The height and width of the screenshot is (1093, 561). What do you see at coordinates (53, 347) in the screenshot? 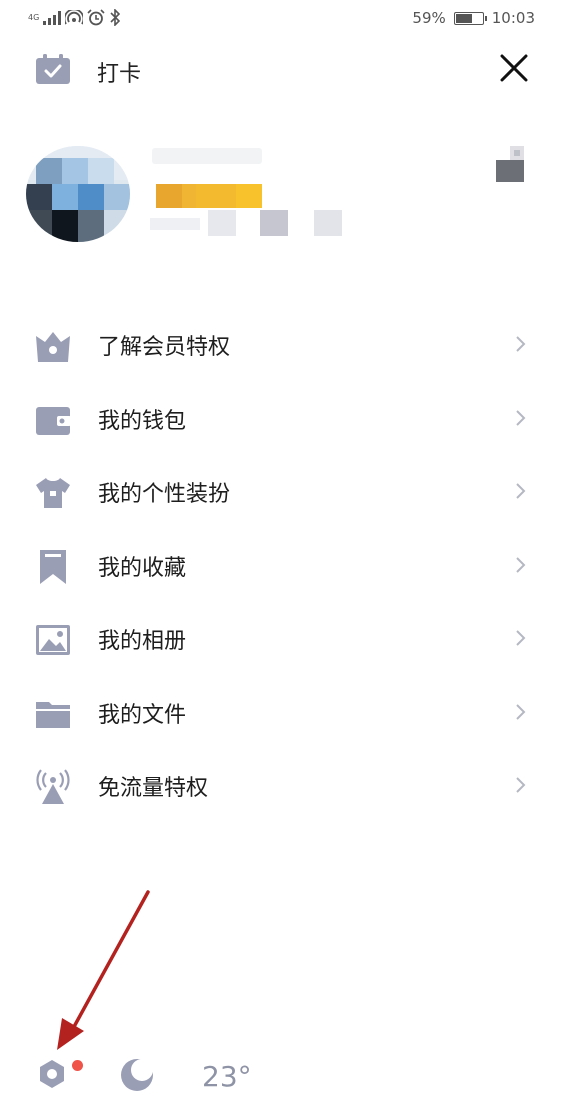
I see `crown-icon` at bounding box center [53, 347].